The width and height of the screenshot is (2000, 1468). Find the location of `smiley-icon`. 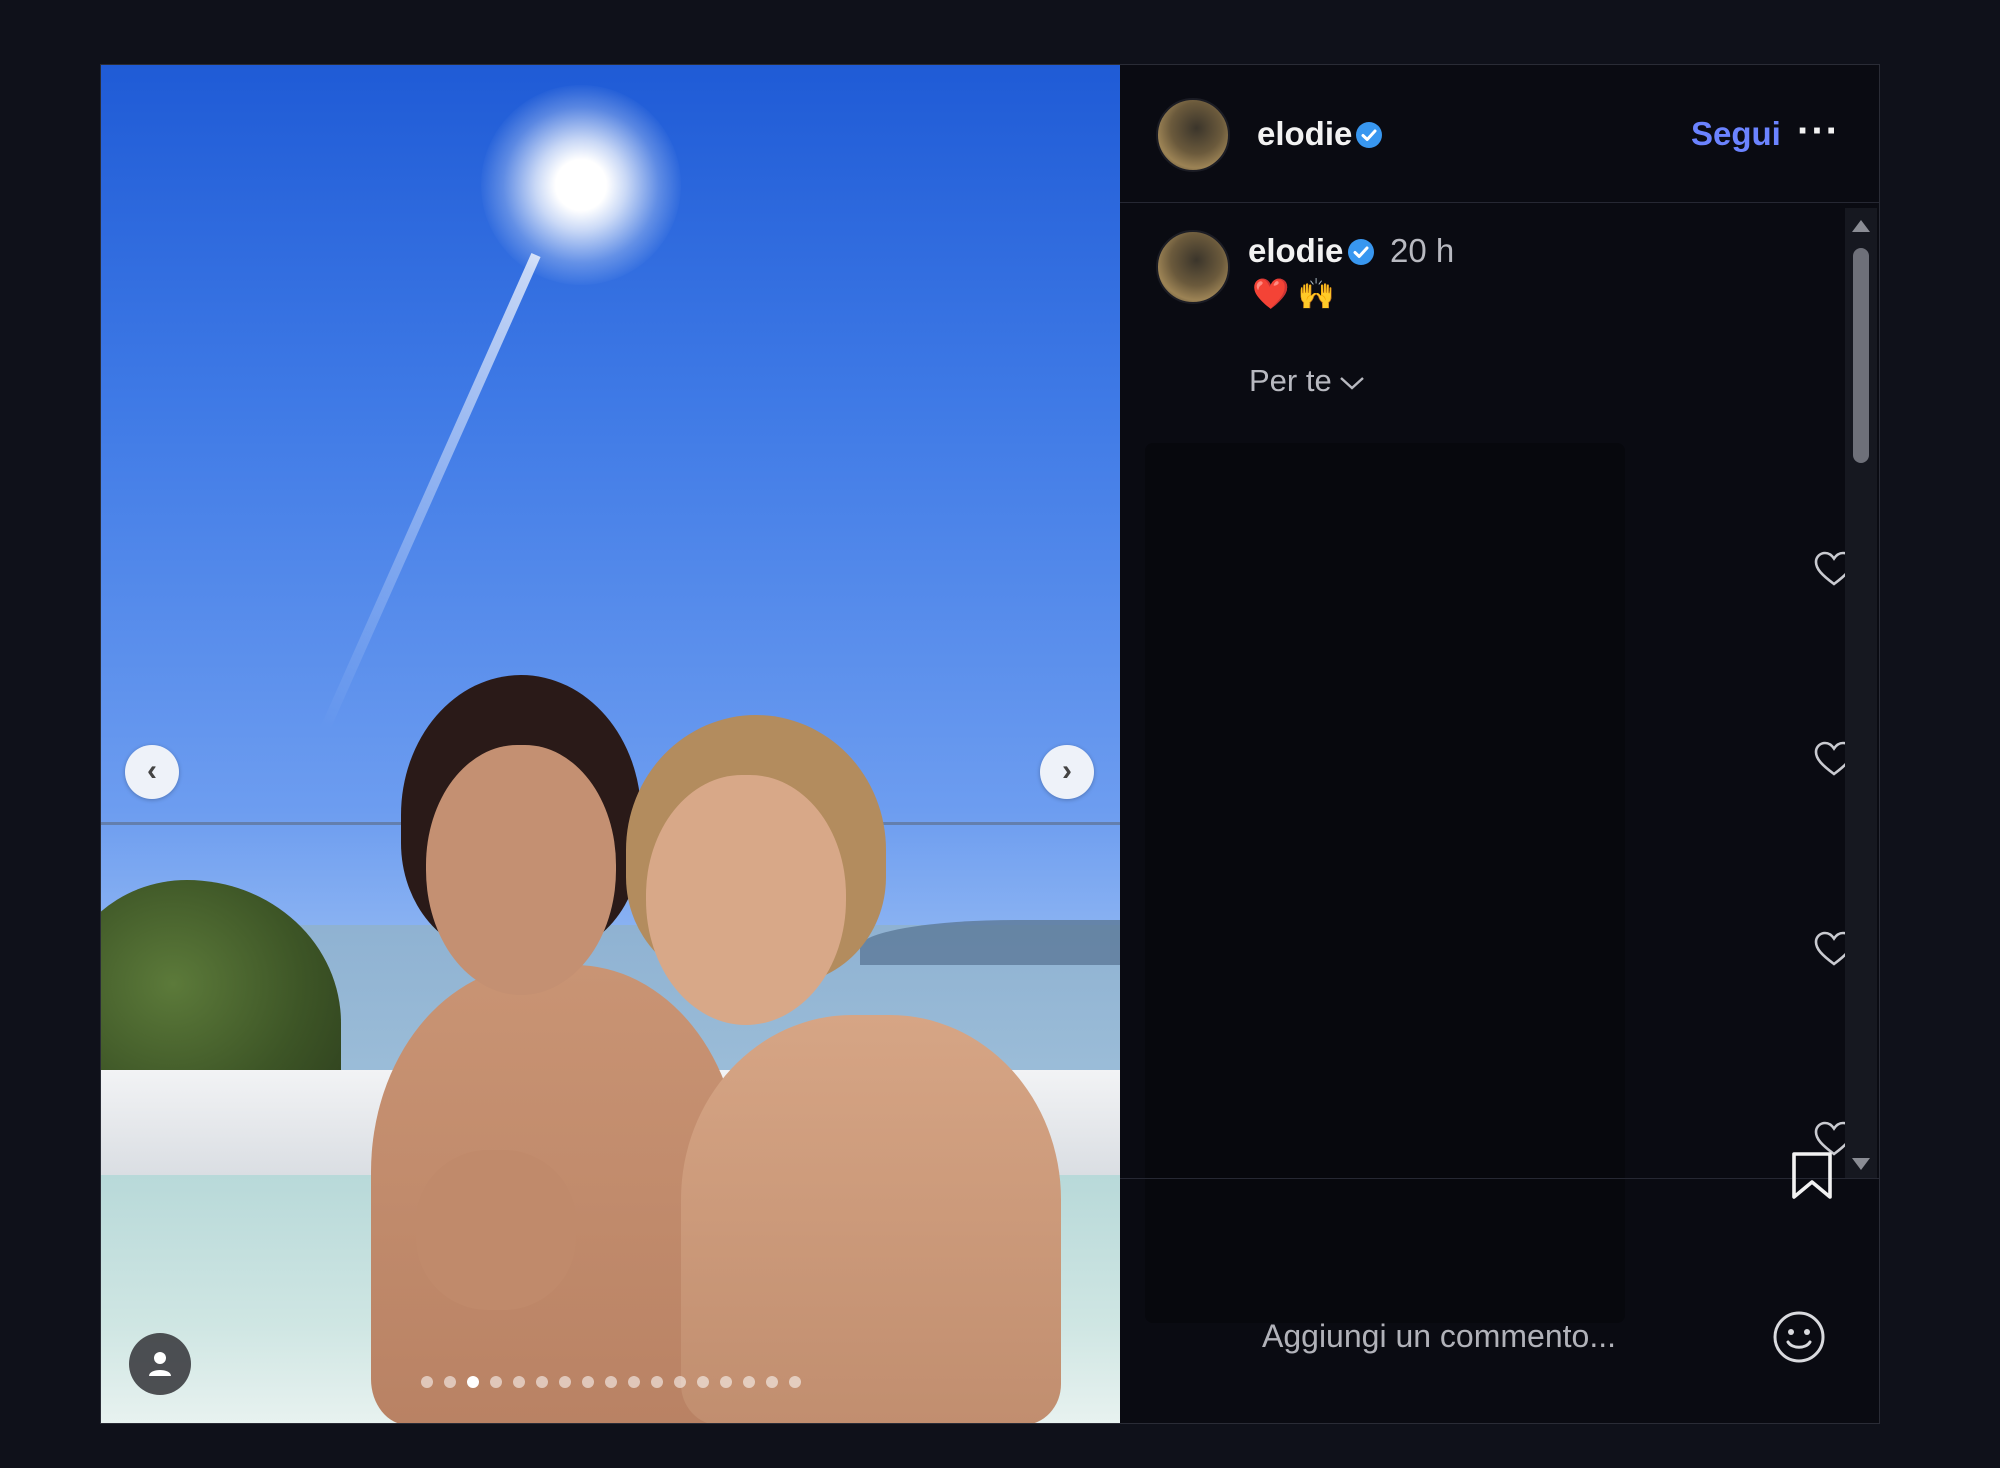

smiley-icon is located at coordinates (1799, 1337).